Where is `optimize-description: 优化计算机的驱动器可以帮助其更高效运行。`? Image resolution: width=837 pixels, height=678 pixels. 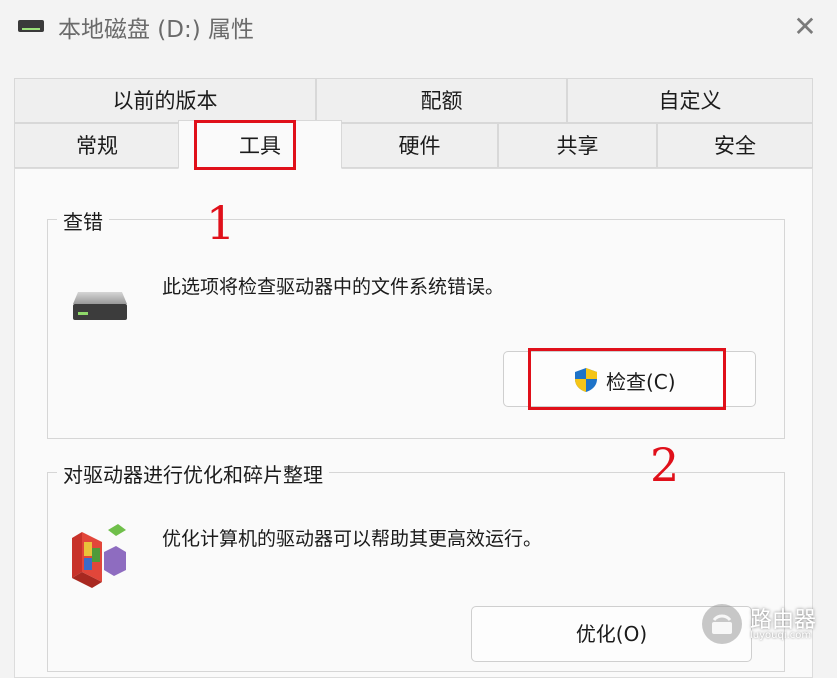
optimize-description: 优化计算机的驱动器可以帮助其更高效运行。 is located at coordinates (352, 539).